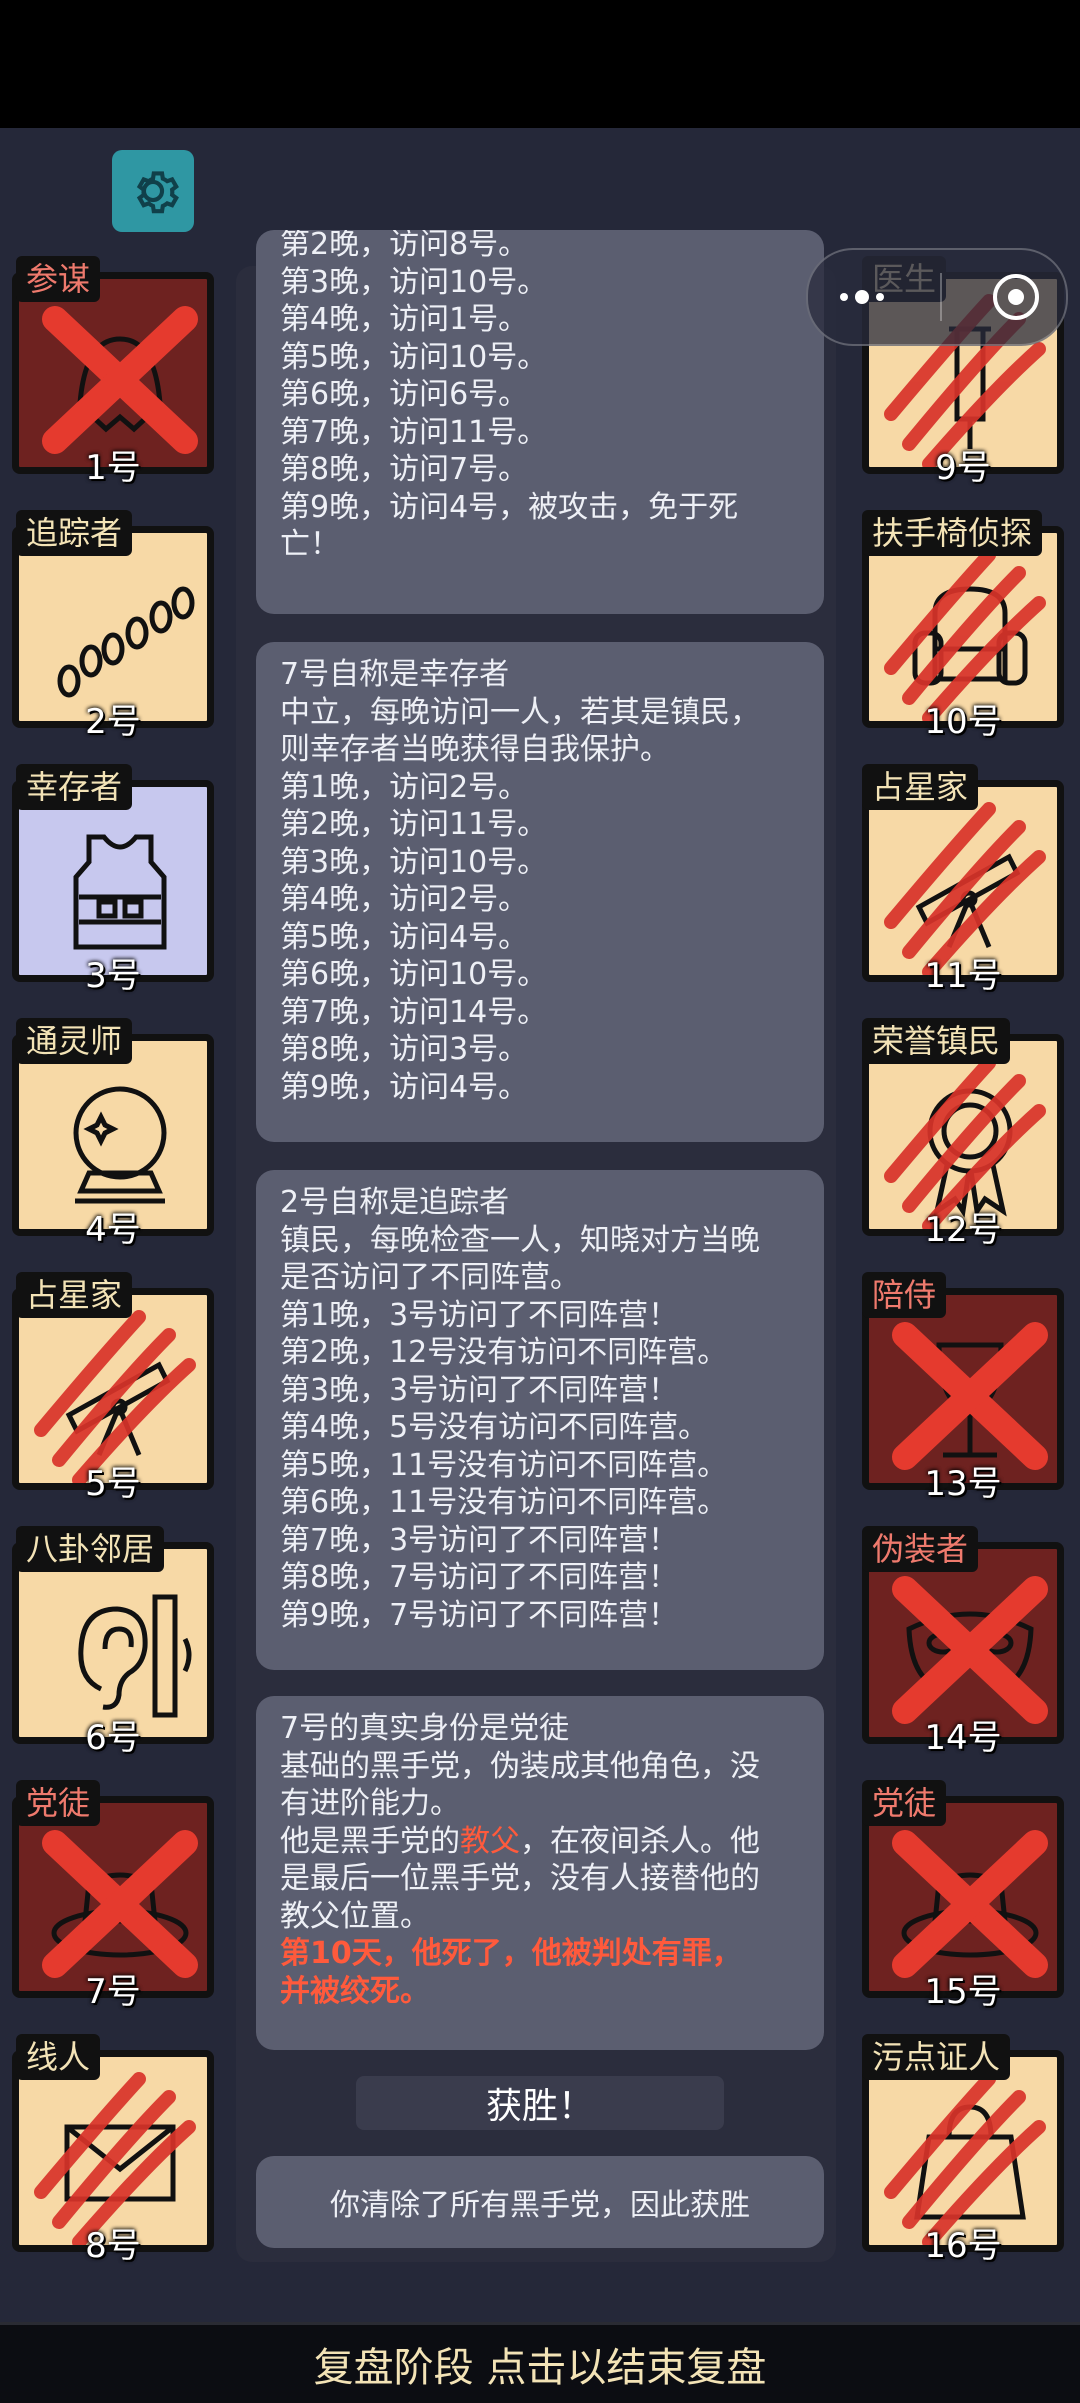 The height and width of the screenshot is (2403, 1080). Describe the element at coordinates (404, 787) in the screenshot. I see `log-line: 第1晚，访问2号。` at that location.